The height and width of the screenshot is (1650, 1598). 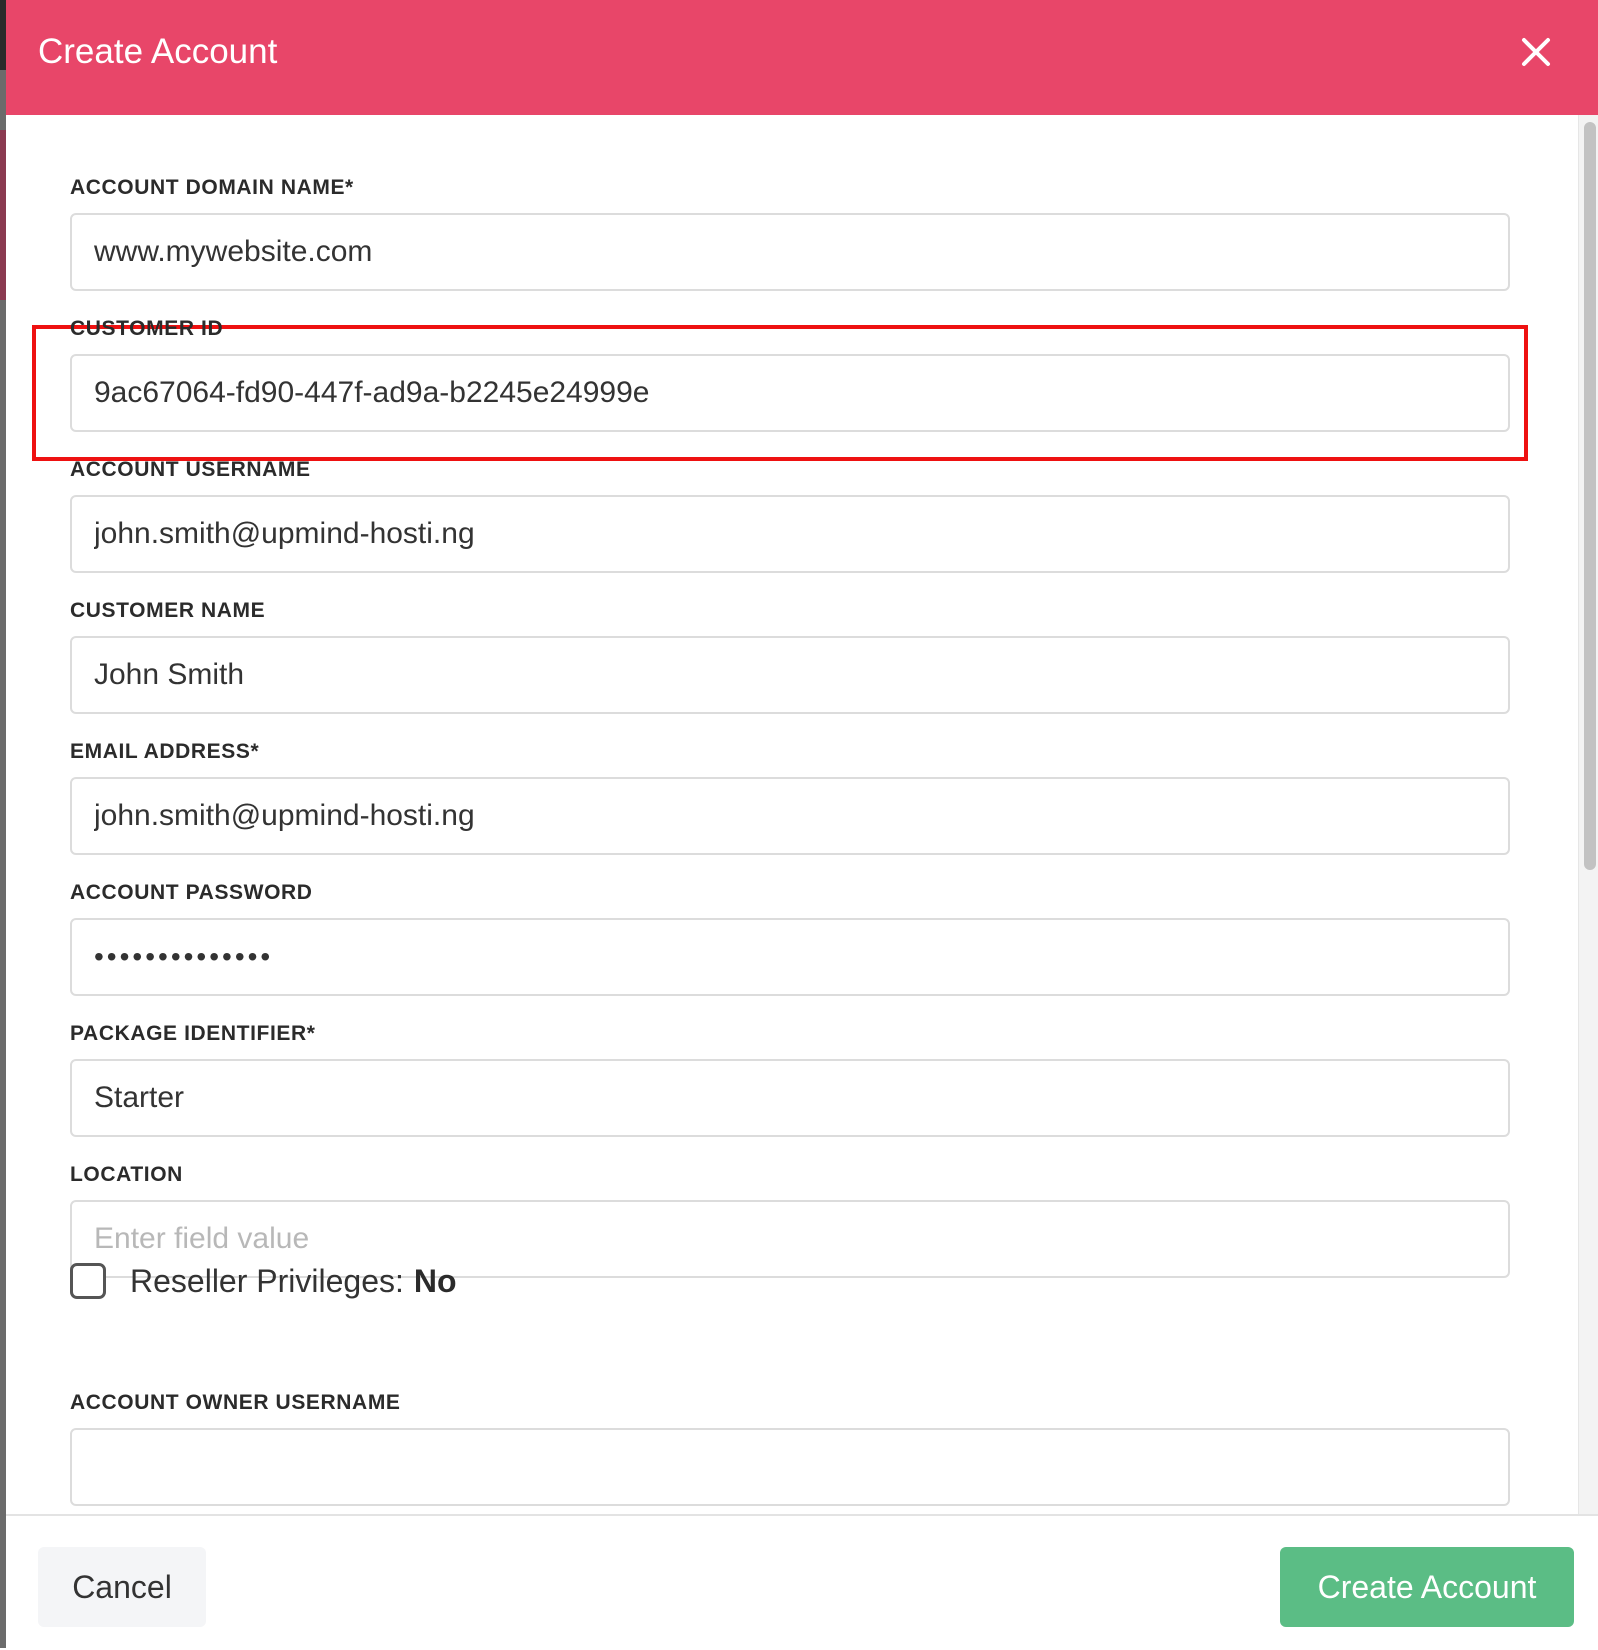 I want to click on reseller-privileges-value: No, so click(x=435, y=1280).